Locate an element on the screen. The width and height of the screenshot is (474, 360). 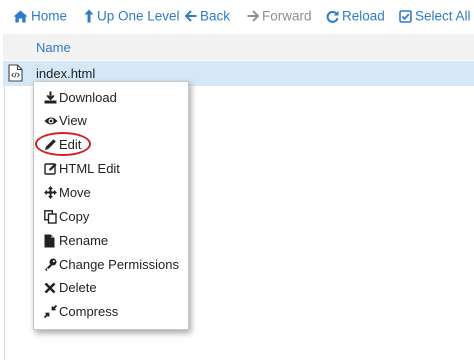
forward-label: Forward is located at coordinates (287, 16).